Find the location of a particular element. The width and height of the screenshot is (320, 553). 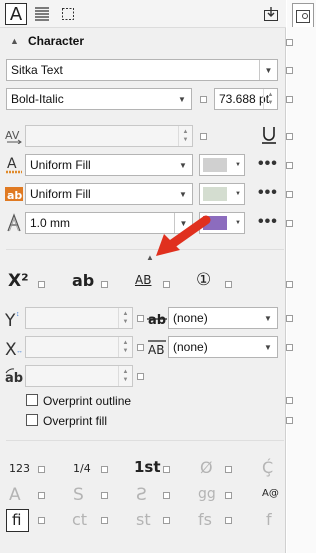

vertical-shift-input: ▲ ▼ is located at coordinates (79, 318).